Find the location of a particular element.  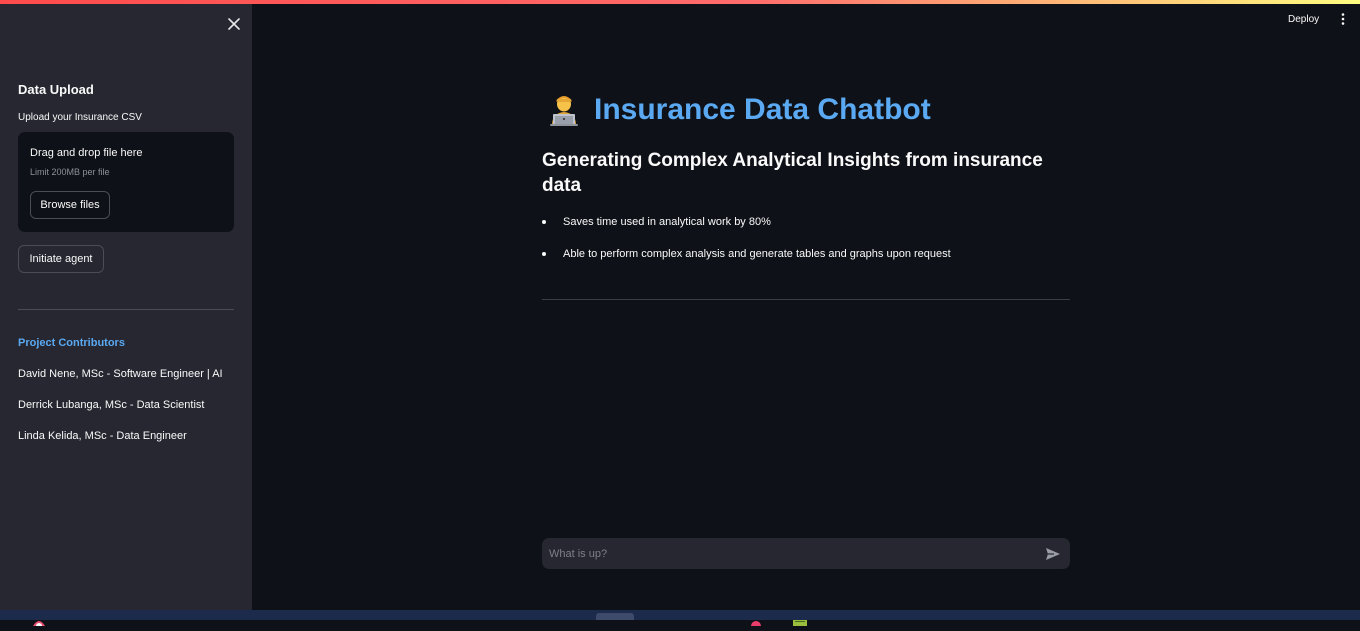

active-app-icon is located at coordinates (615, 616).